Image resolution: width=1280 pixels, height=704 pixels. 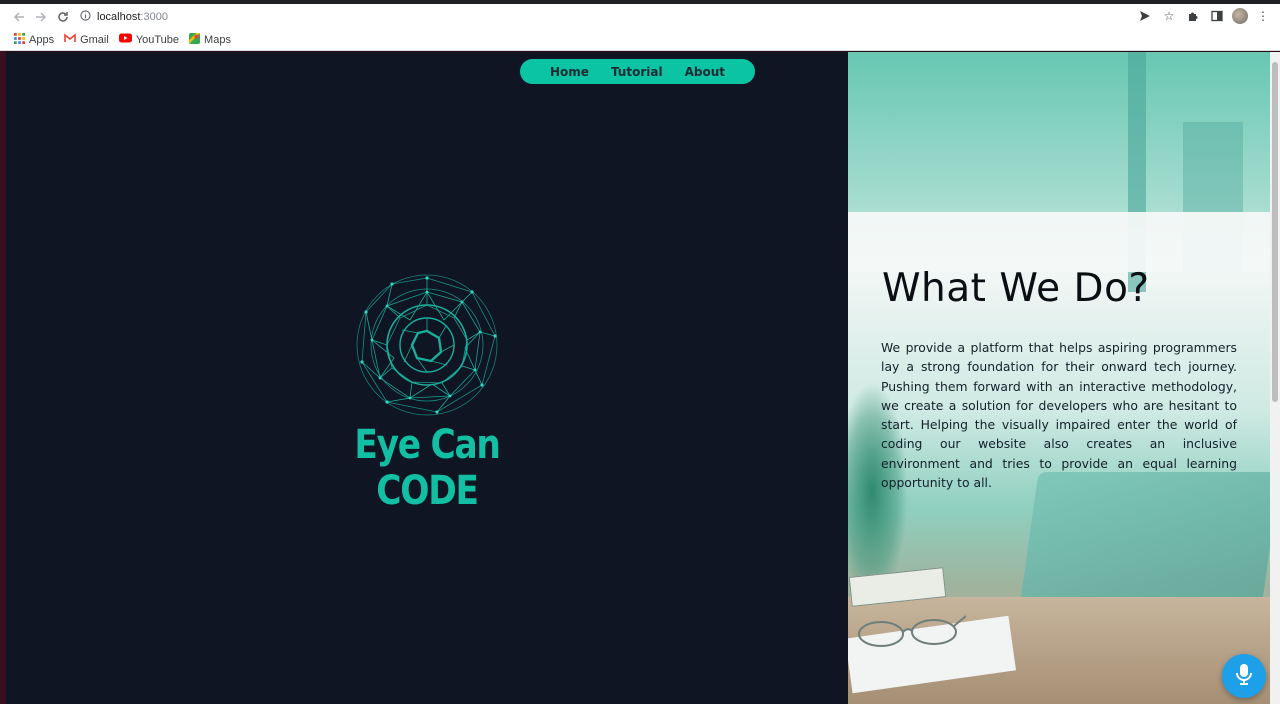 What do you see at coordinates (1217, 16) in the screenshot?
I see `side-panel-icon` at bounding box center [1217, 16].